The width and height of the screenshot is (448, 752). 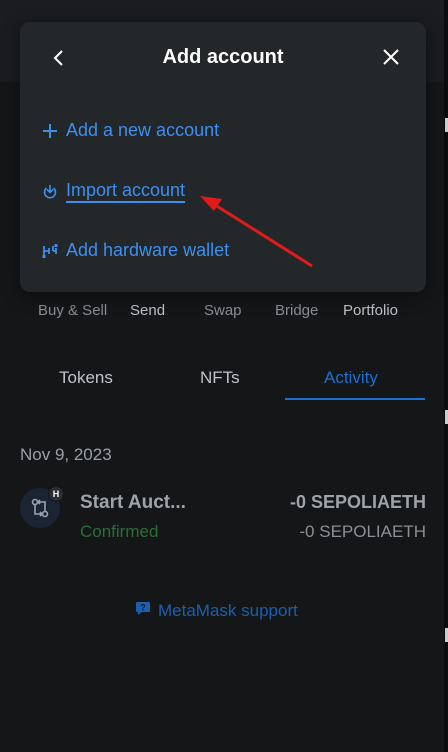 I want to click on bridge-label: Bridge, so click(x=297, y=310).